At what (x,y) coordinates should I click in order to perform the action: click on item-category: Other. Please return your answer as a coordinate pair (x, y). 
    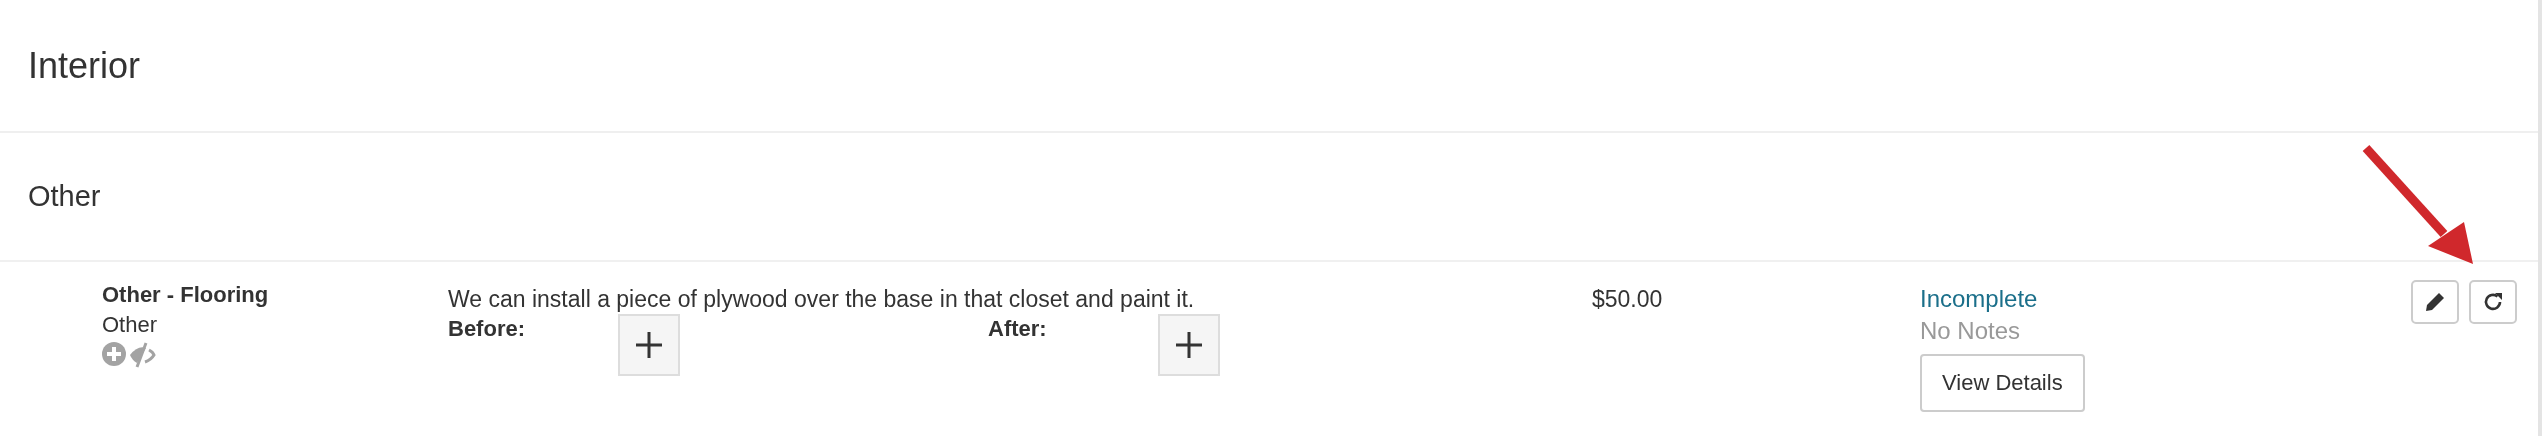
    Looking at the image, I should click on (130, 325).